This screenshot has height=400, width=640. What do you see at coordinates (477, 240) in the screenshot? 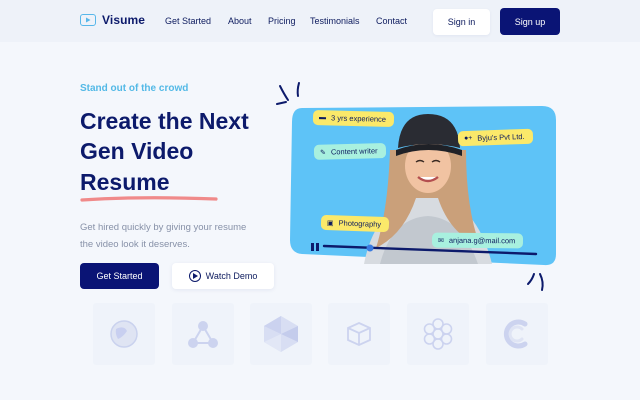
I see `tag-email: ✉ anjana.g@mail.com` at bounding box center [477, 240].